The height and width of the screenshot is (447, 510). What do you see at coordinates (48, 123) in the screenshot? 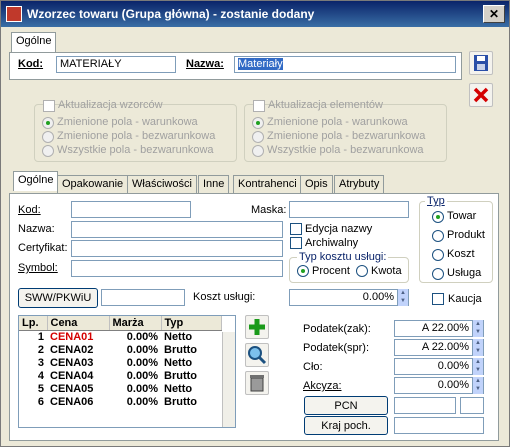
I see `wzorcow-option-1-radio` at bounding box center [48, 123].